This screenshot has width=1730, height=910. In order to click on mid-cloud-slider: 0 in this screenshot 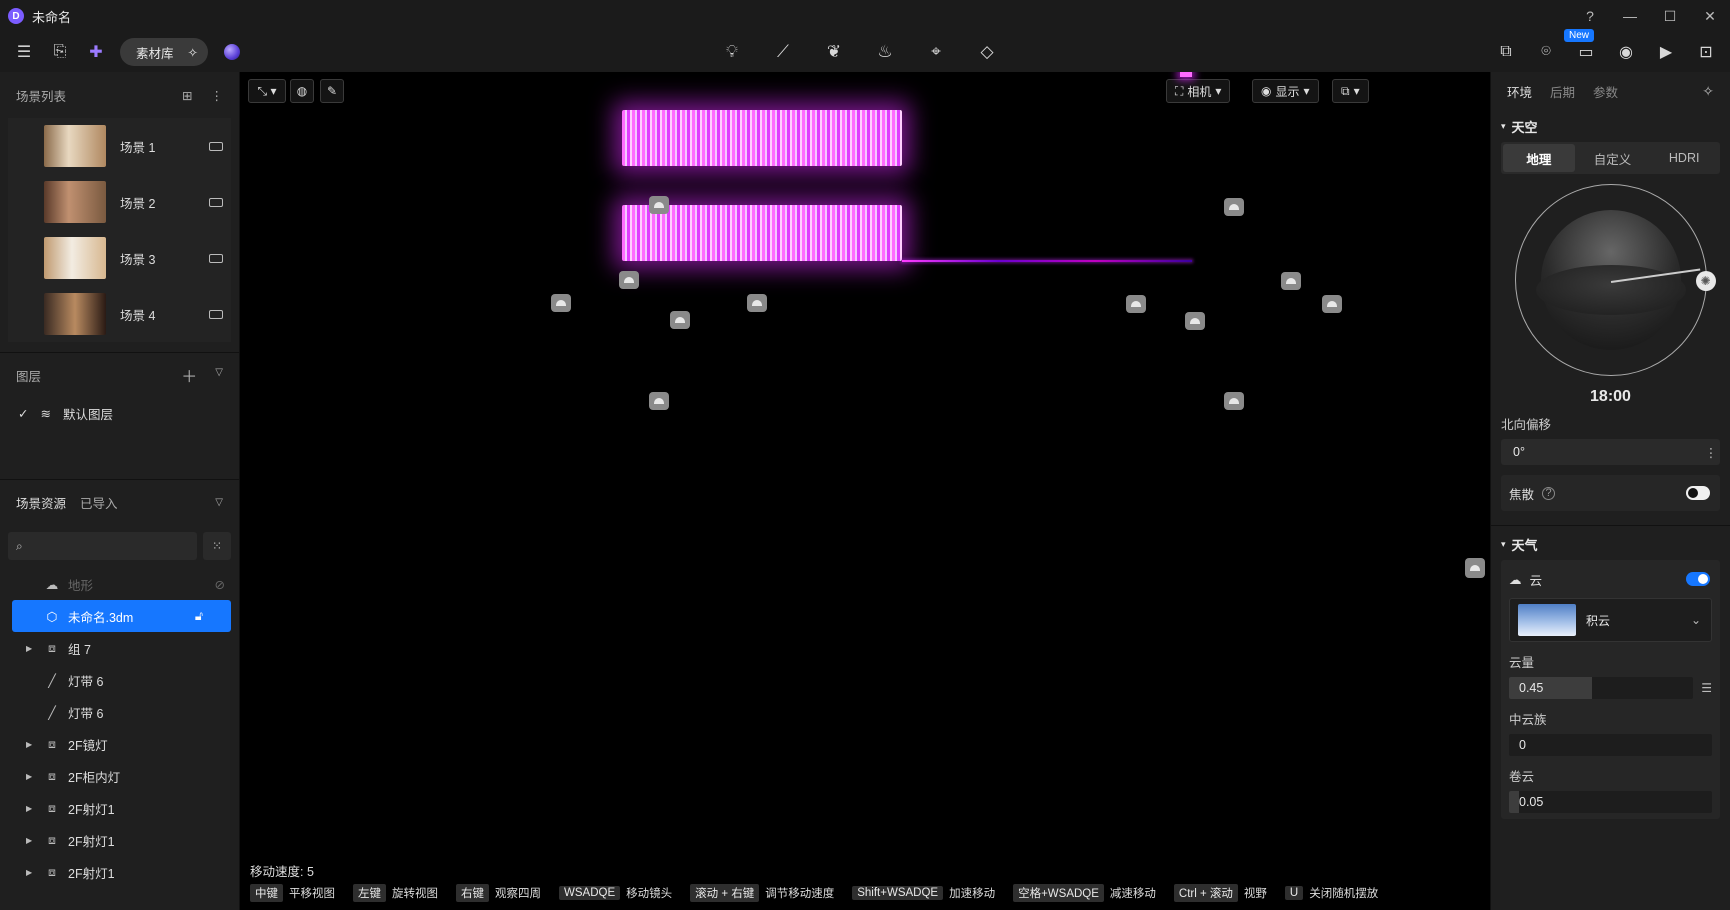, I will do `click(1610, 745)`.